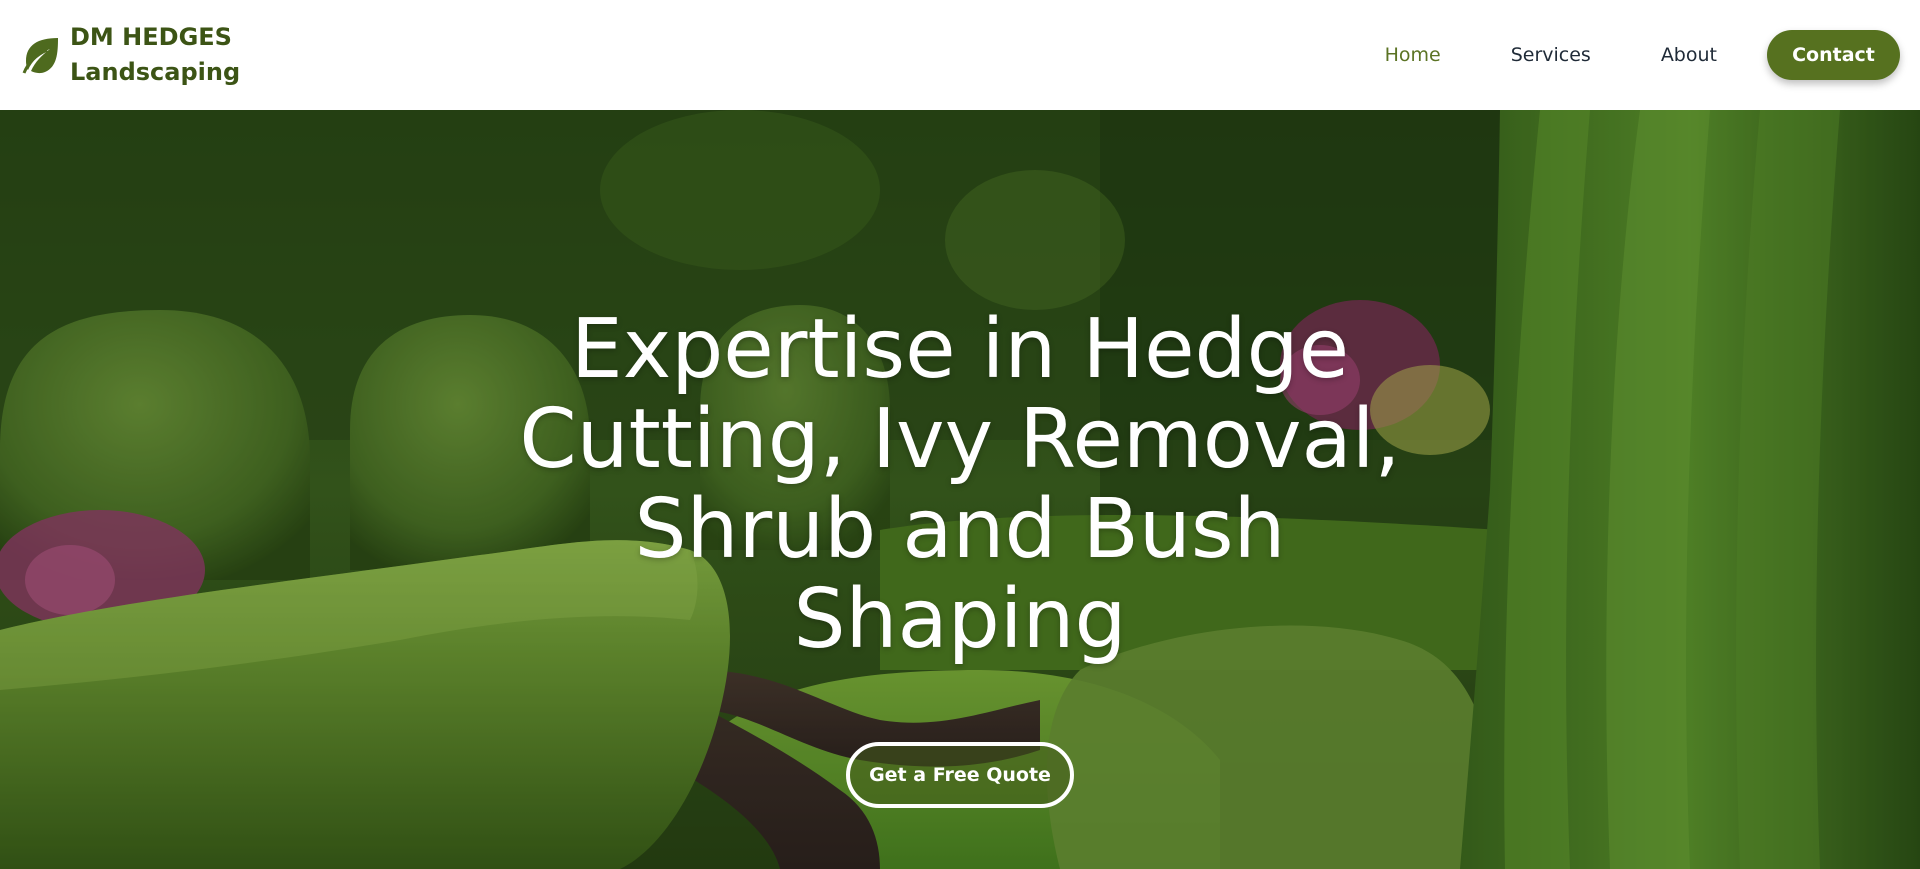  What do you see at coordinates (40, 56) in the screenshot?
I see `leaf-icon` at bounding box center [40, 56].